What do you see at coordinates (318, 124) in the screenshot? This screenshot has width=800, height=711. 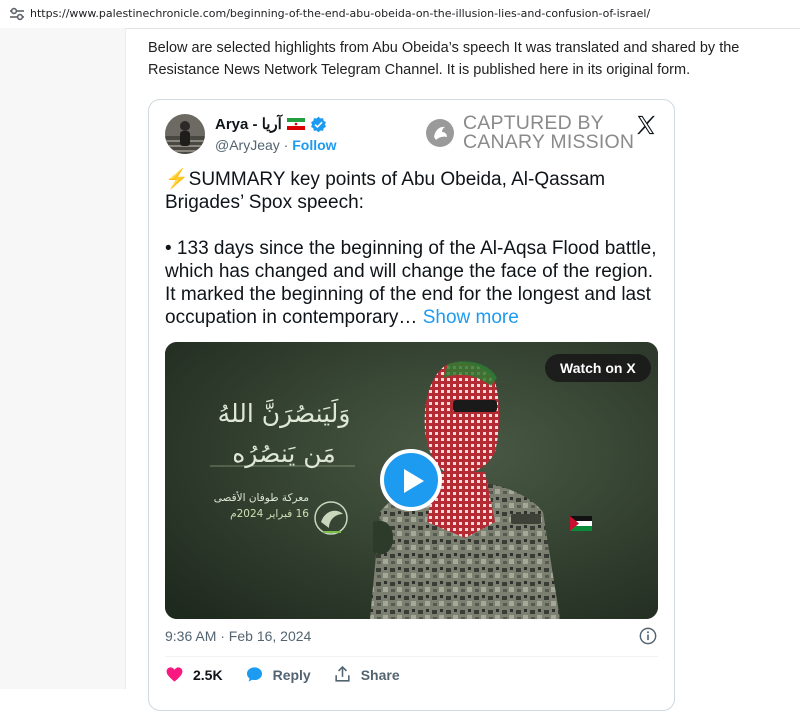 I see `verified-badge-icon` at bounding box center [318, 124].